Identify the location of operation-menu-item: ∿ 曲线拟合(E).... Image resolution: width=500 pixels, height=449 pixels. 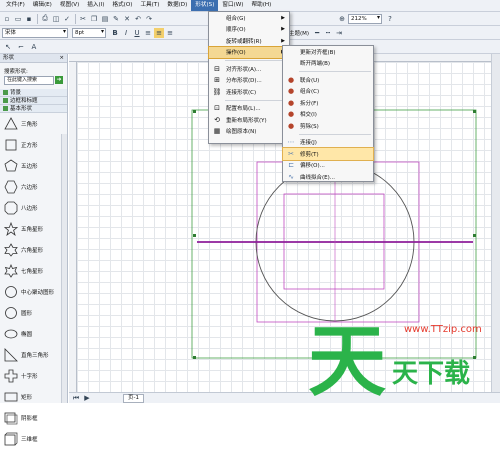
(328, 177).